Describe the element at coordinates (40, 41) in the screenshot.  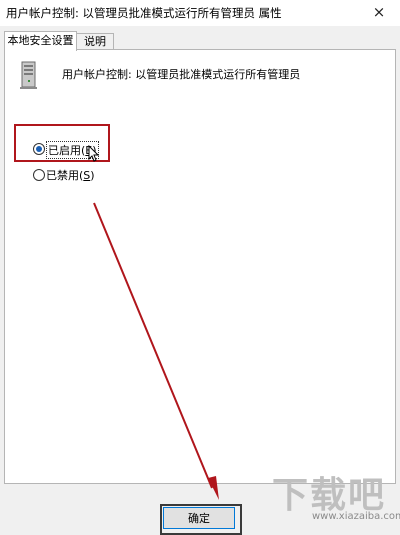
I see `tab-local-security-setting: 本地安全设置` at that location.